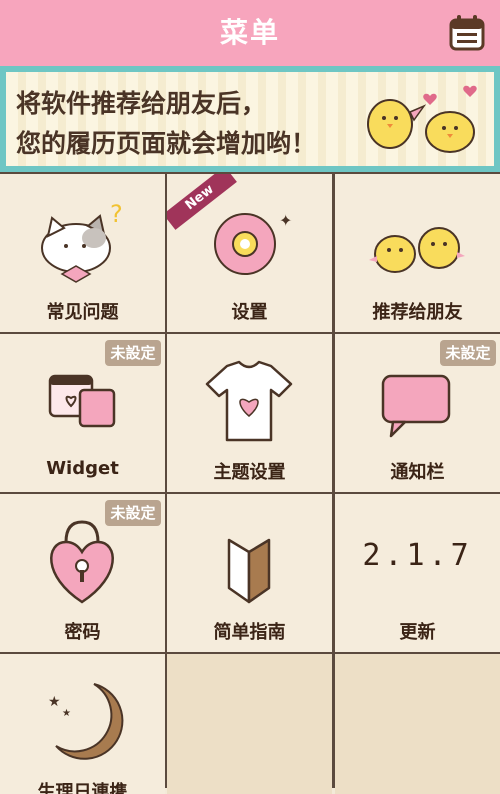  I want to click on menu-item-cycle: ★ ★ 生理日連携, so click(82, 724).